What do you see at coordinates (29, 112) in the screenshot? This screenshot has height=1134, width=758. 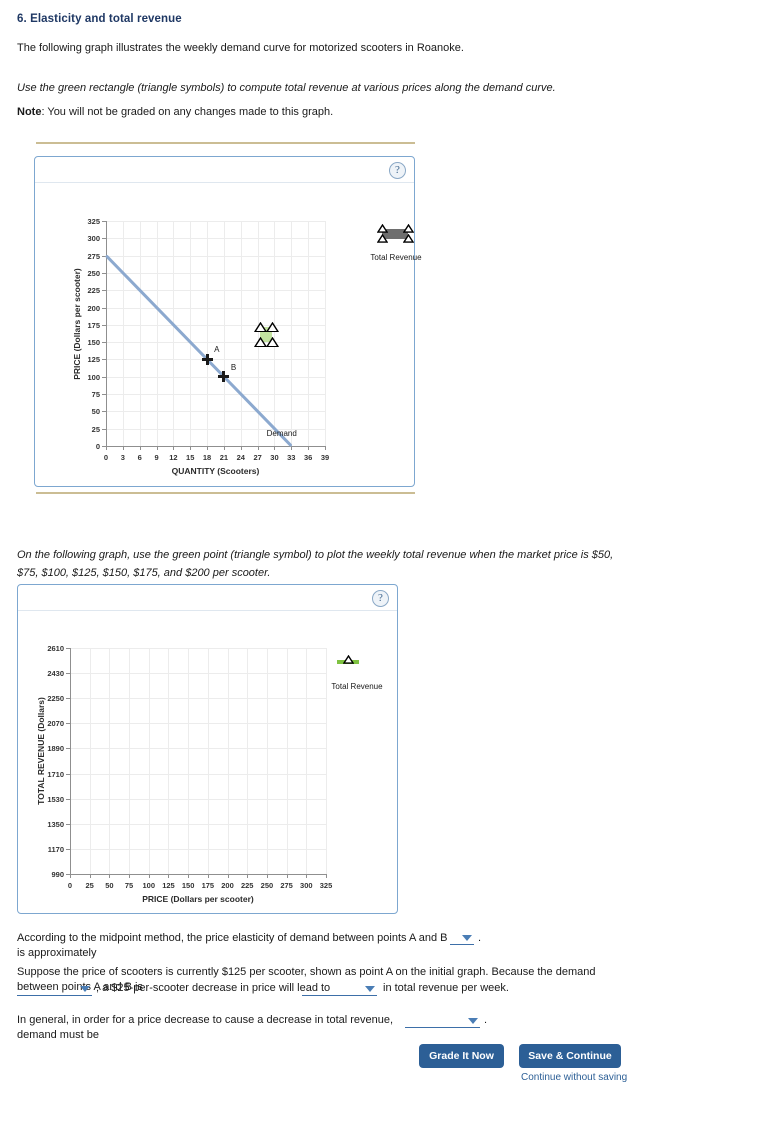 I see `note-label: Note` at bounding box center [29, 112].